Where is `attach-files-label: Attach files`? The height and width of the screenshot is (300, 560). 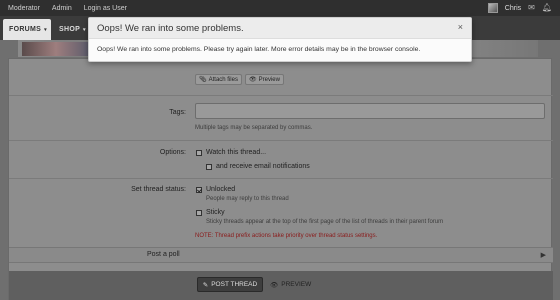
attach-files-label: Attach files is located at coordinates (223, 79).